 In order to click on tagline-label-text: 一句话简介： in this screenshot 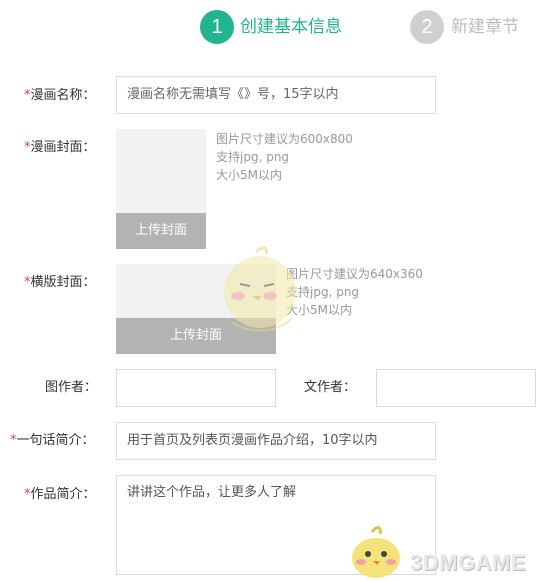, I will do `click(55, 440)`.